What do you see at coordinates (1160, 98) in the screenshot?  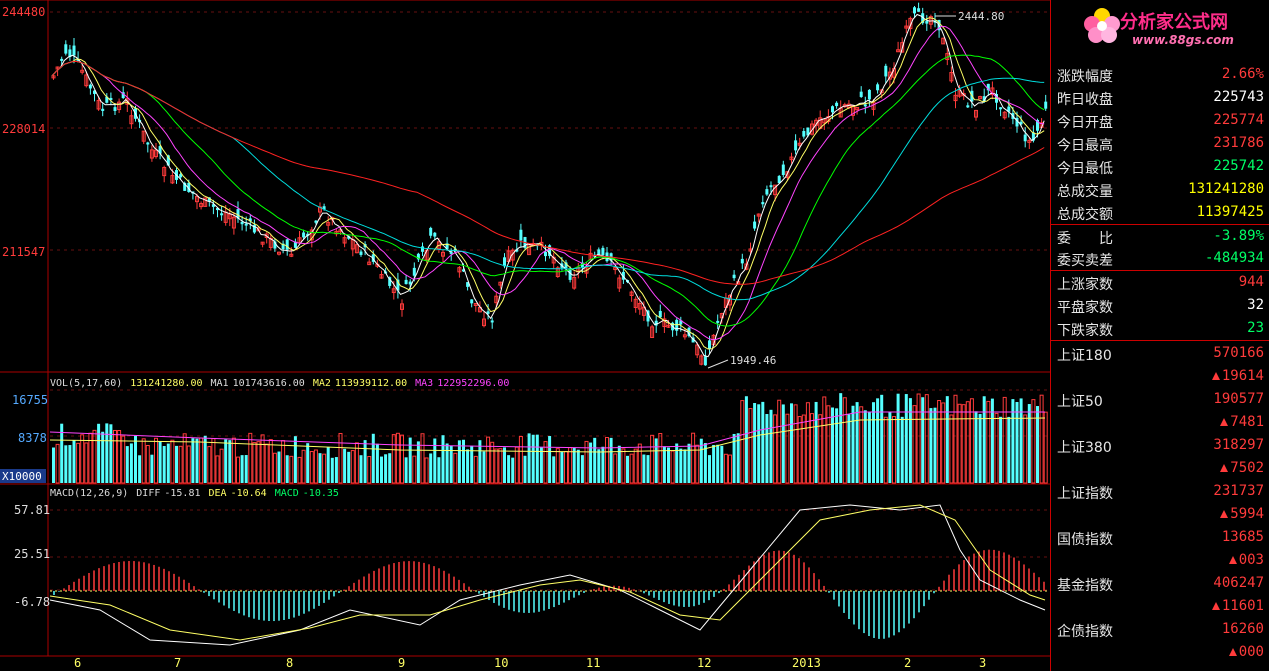 I see `quote-row-prev-close: 昨日收盘 225743` at bounding box center [1160, 98].